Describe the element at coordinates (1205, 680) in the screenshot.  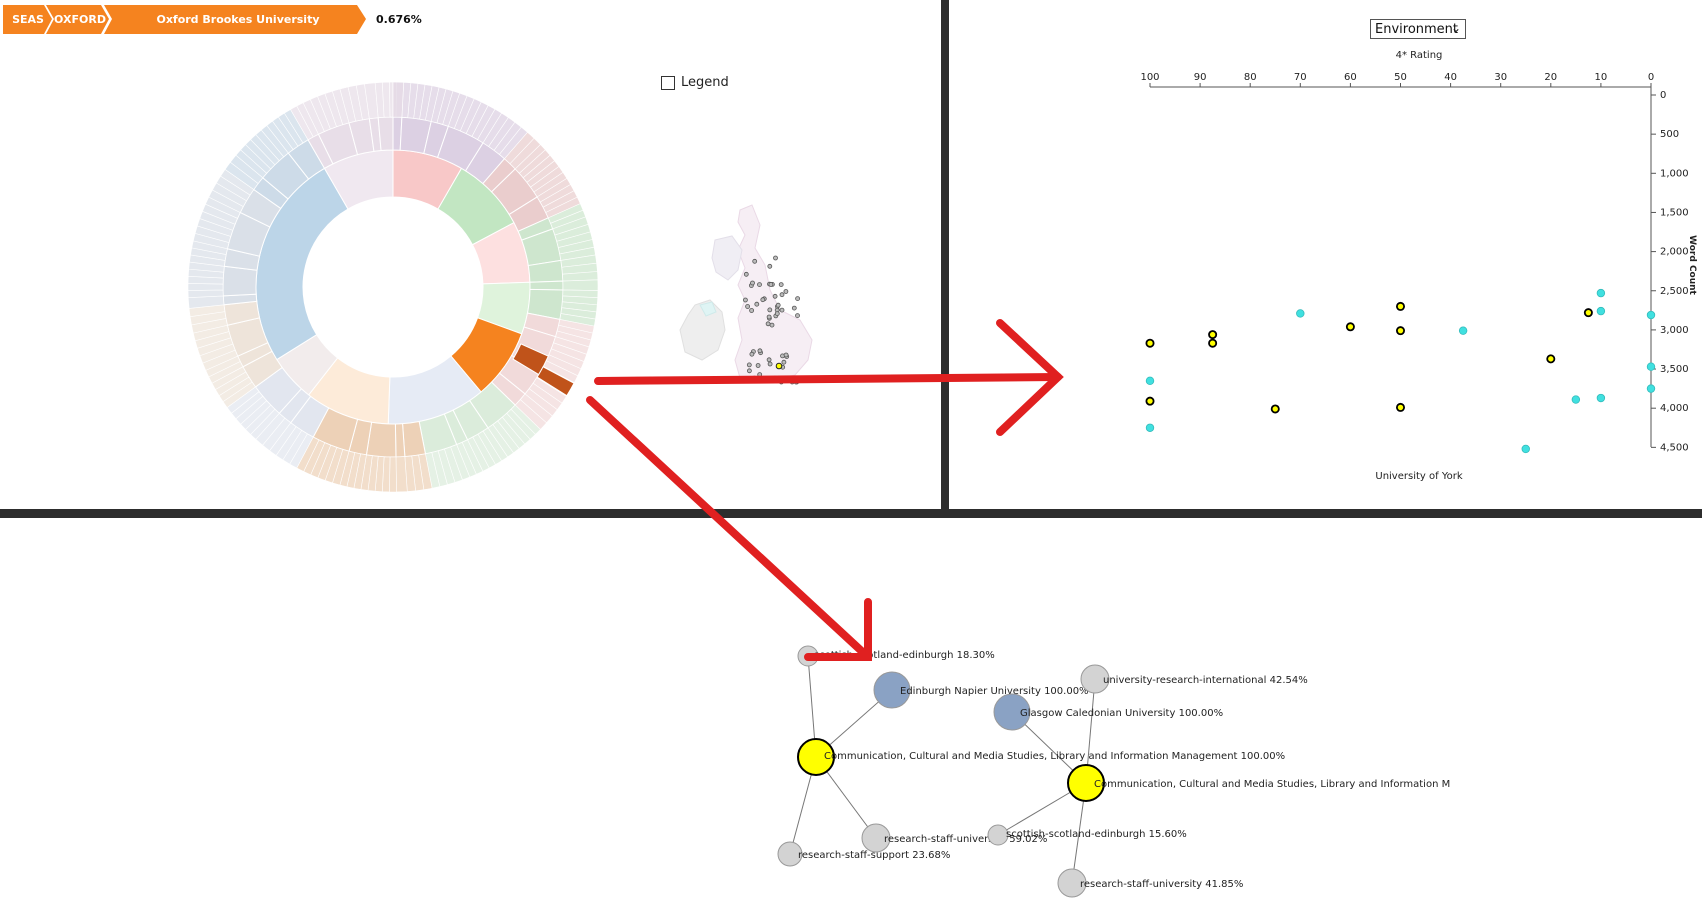
I see `network-node-label: university-research-international 42.54%` at that location.